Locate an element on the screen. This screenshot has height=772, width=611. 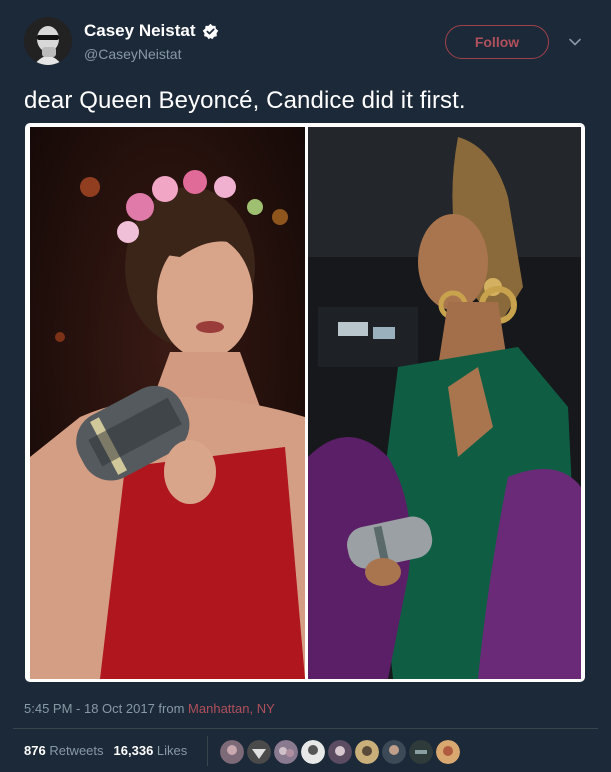
retweets-stat: 876 Retweets is located at coordinates (64, 750).